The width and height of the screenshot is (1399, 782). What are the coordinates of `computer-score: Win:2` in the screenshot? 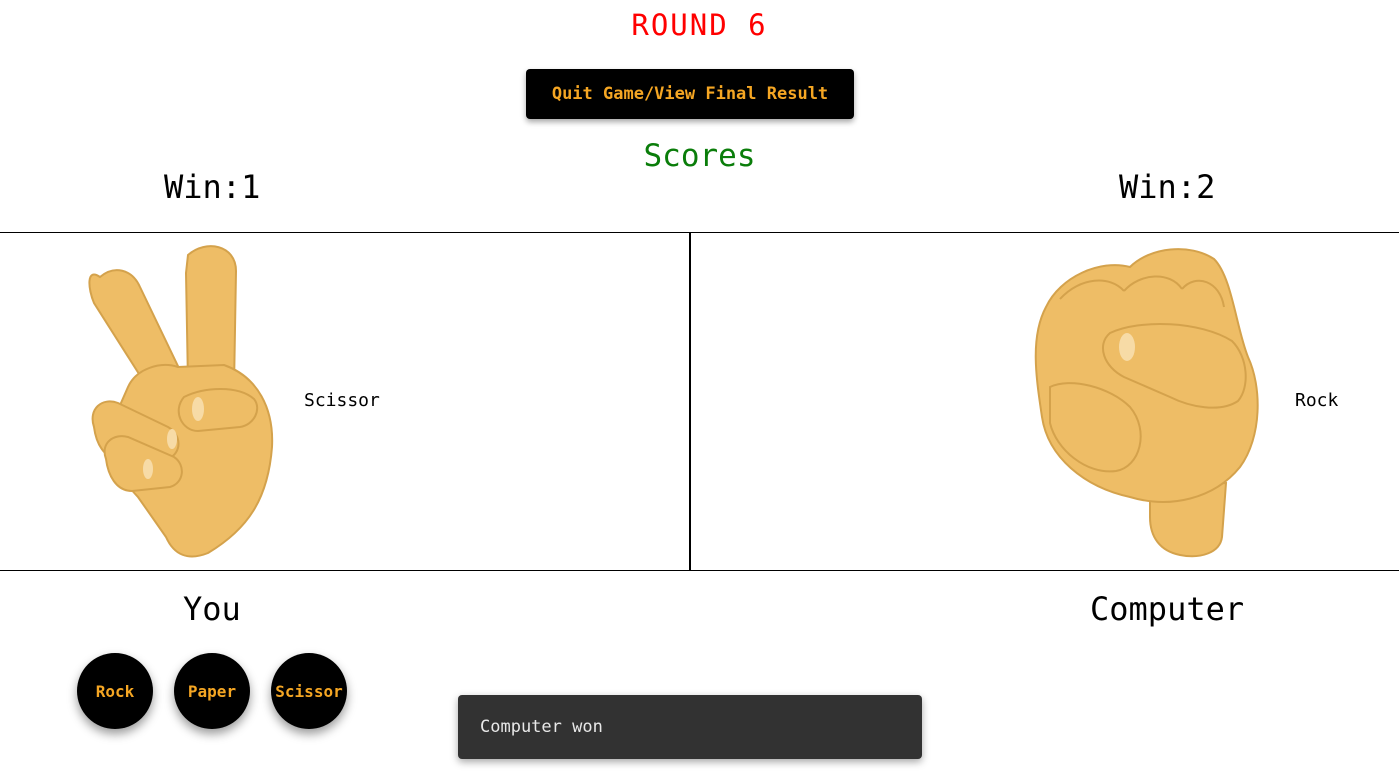 It's located at (1167, 187).